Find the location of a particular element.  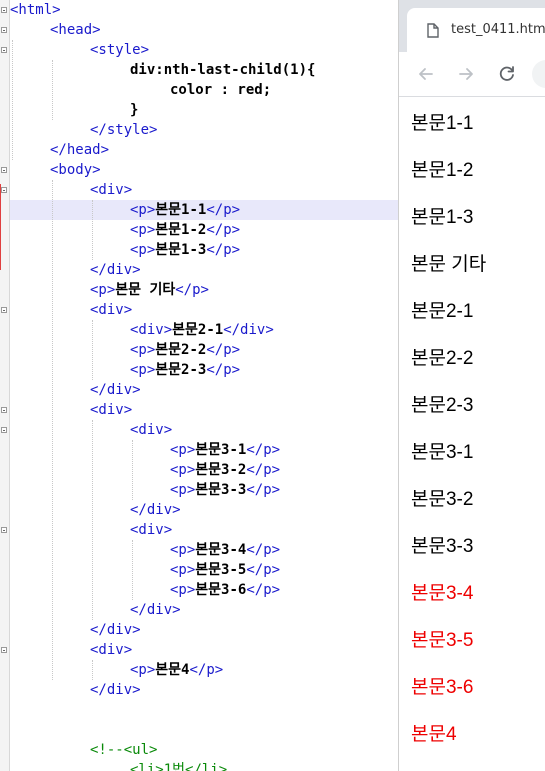

rendered-paragraph: 본문1-3 is located at coordinates (442, 217).